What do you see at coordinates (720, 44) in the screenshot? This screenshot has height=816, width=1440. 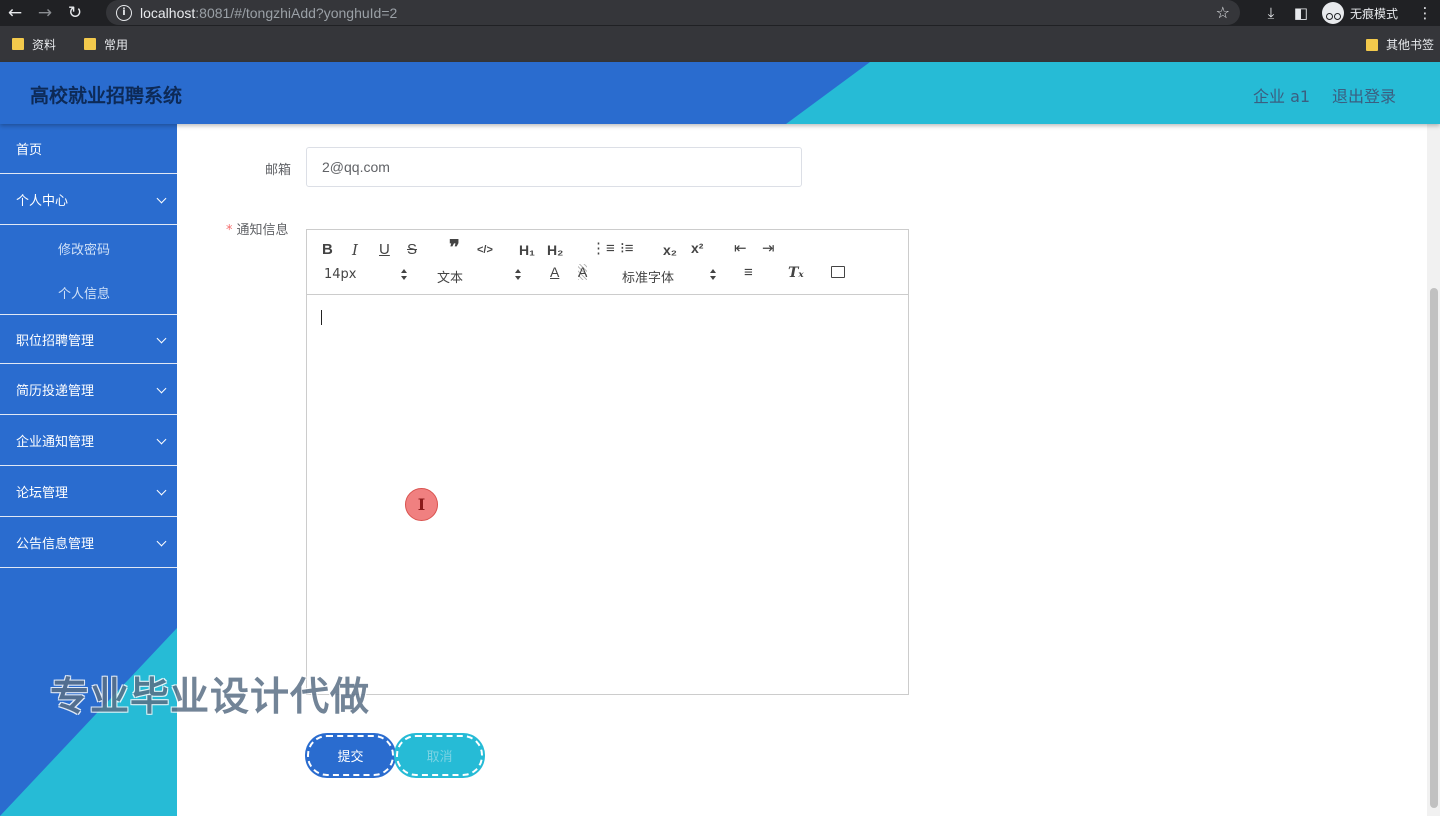 I see `bookmarks-bar: 资料 常用 其他书签` at bounding box center [720, 44].